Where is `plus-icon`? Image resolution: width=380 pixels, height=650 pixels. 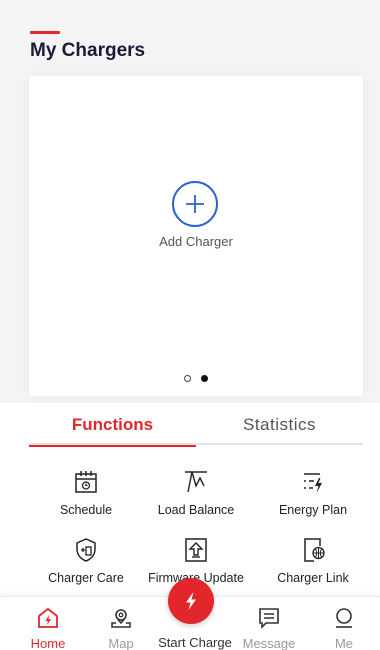 plus-icon is located at coordinates (195, 204).